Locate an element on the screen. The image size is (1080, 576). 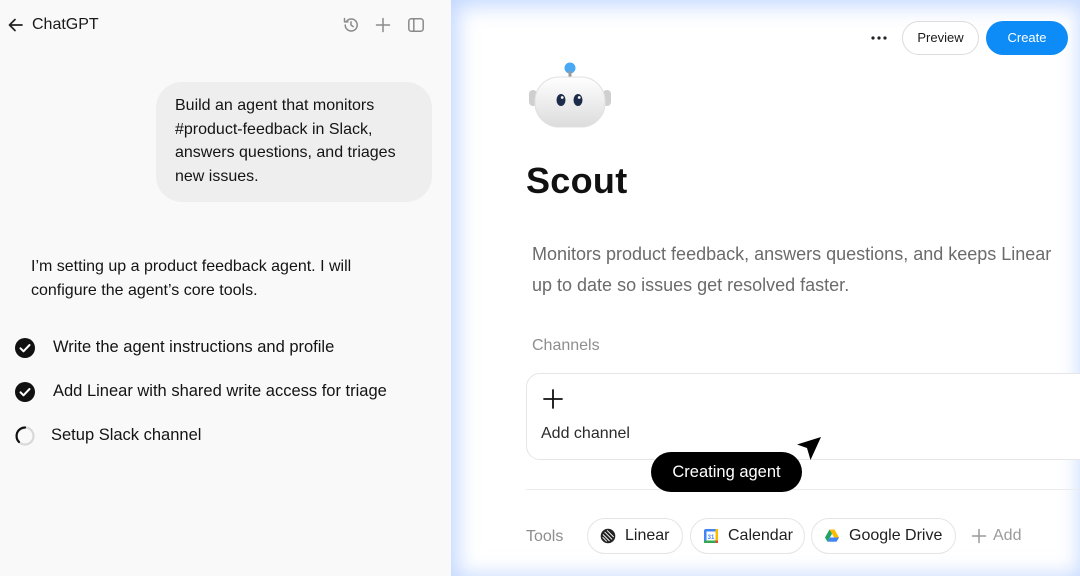
tool-chip-calendar: 31 Calendar is located at coordinates (747, 536).